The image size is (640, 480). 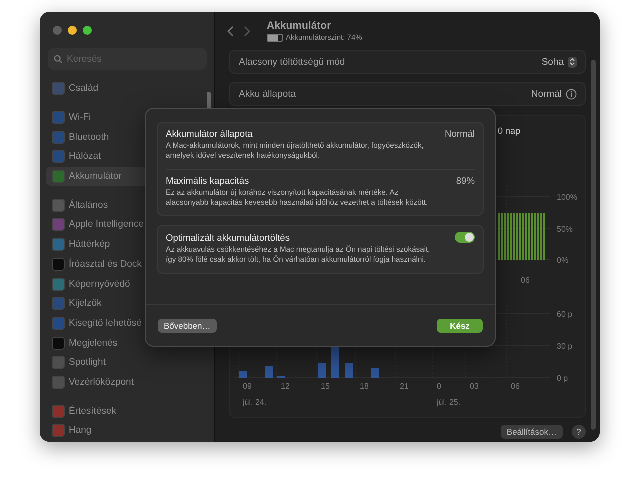 I want to click on chevron-right-icon, so click(x=247, y=31).